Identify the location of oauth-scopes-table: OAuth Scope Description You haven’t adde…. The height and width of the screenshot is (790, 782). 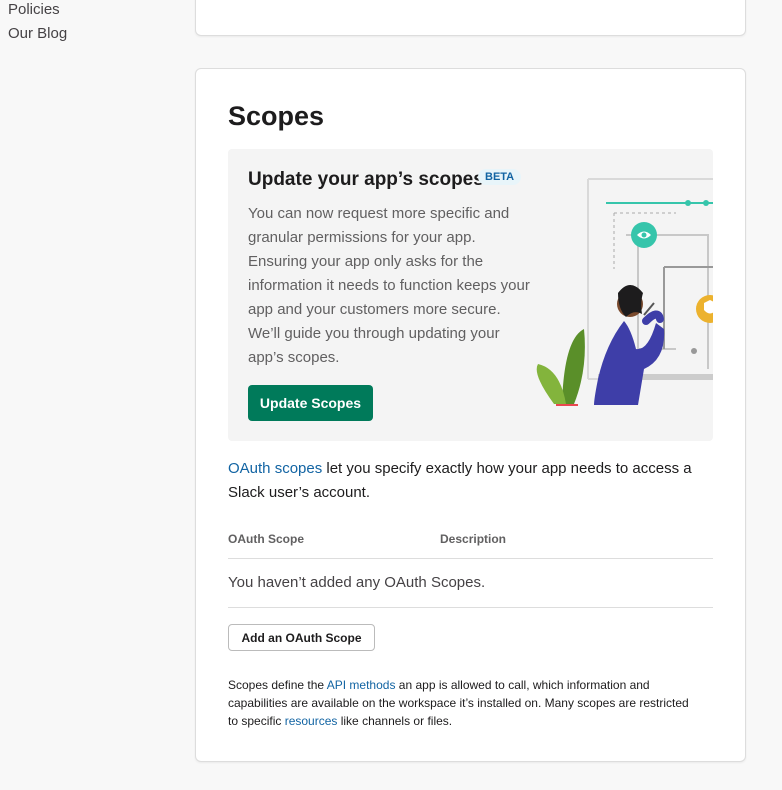
(470, 568).